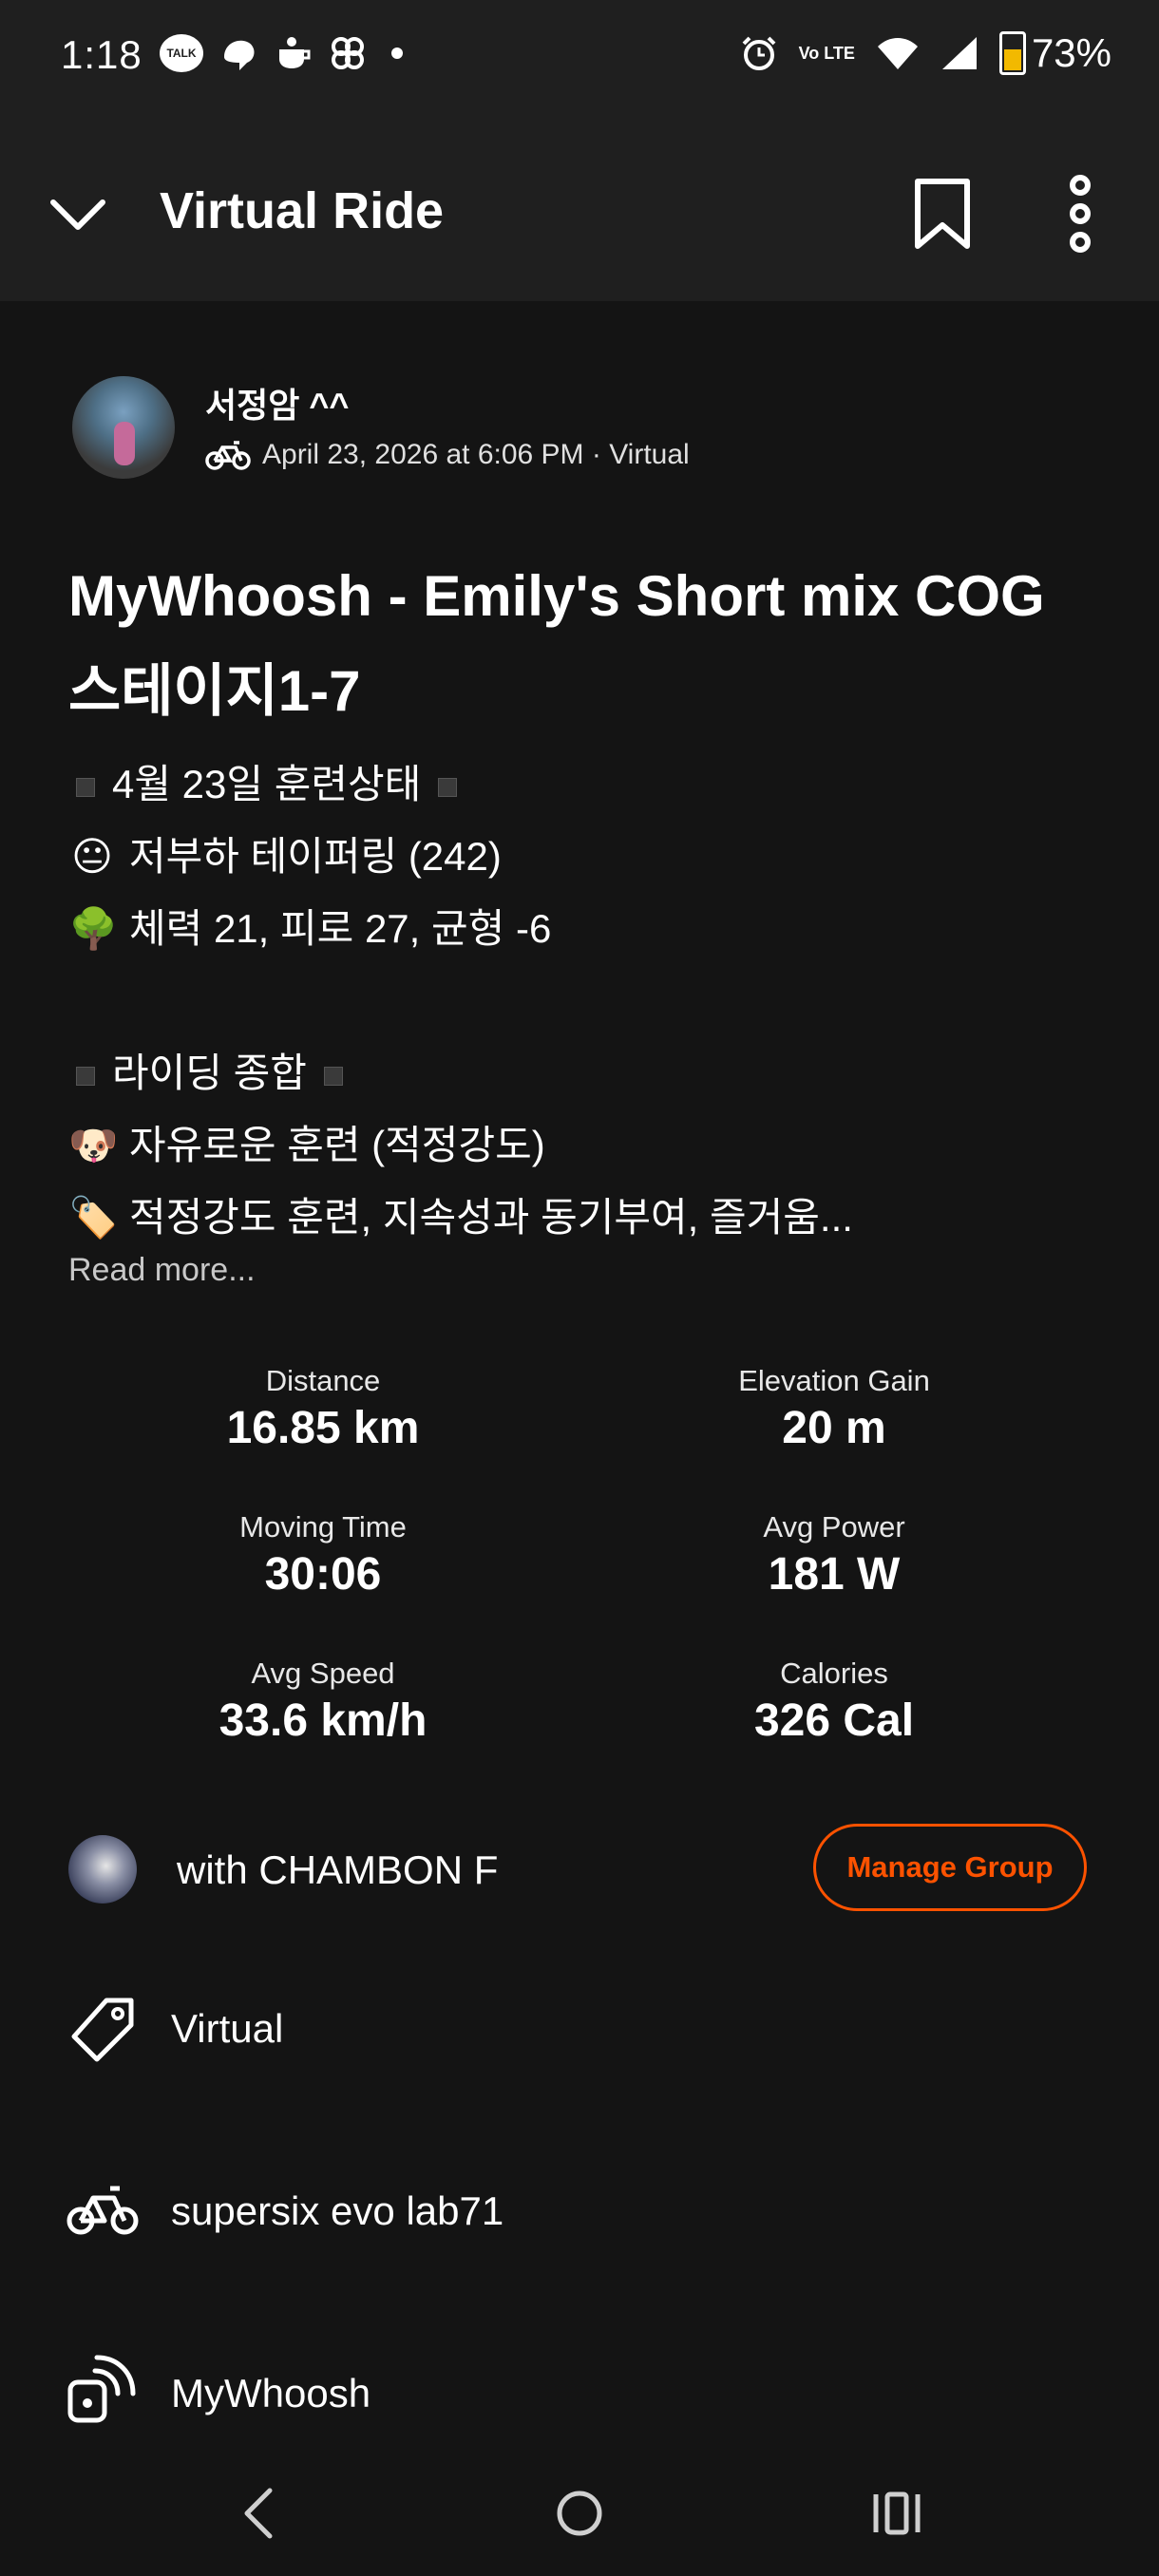 The width and height of the screenshot is (1159, 2576). I want to click on stat-avg-speed: Avg Speed 33.6 km/h, so click(323, 1702).